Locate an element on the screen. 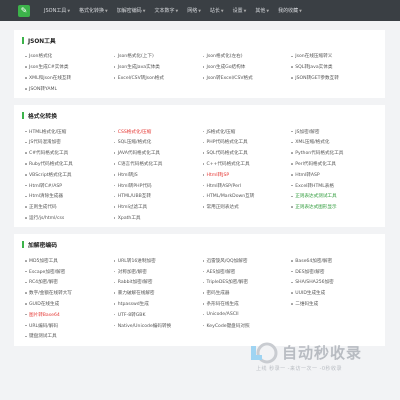 The height and width of the screenshot is (400, 400). tool-link: 正则表达式测试工具 is located at coordinates (332, 196).